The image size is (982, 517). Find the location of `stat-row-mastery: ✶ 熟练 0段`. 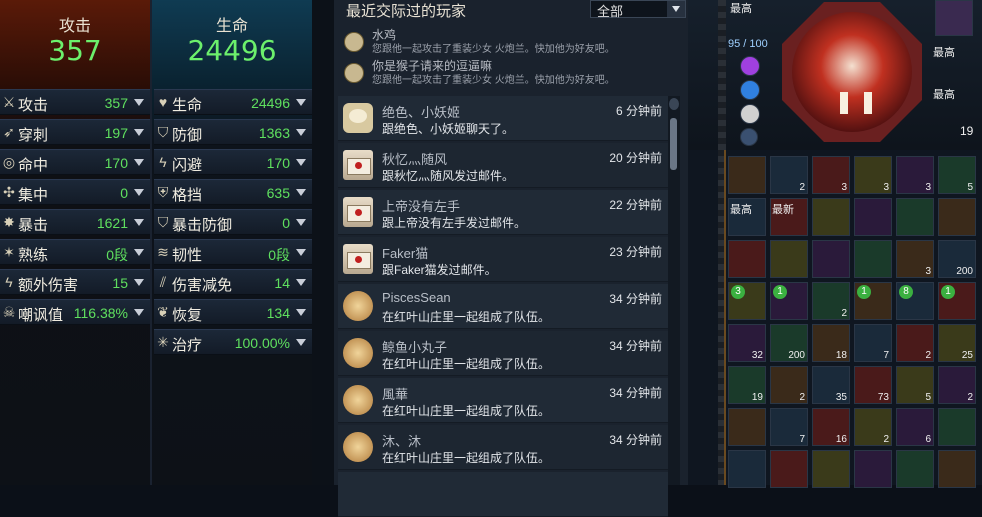

stat-row-mastery: ✶ 熟练 0段 is located at coordinates (75, 252).